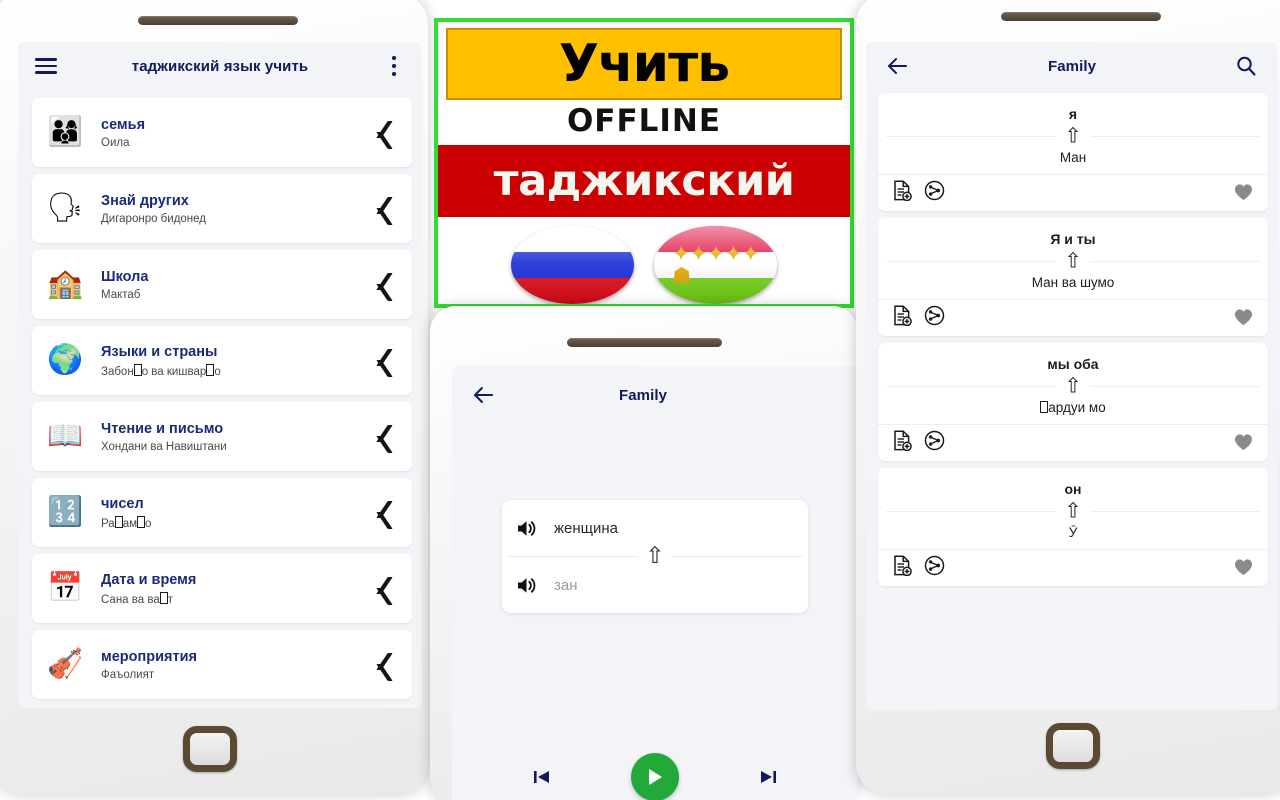 The image size is (1280, 800). Describe the element at coordinates (1073, 277) in the screenshot. I see `phrase-card: Я и ты ⇧ Ман ва шумо` at that location.